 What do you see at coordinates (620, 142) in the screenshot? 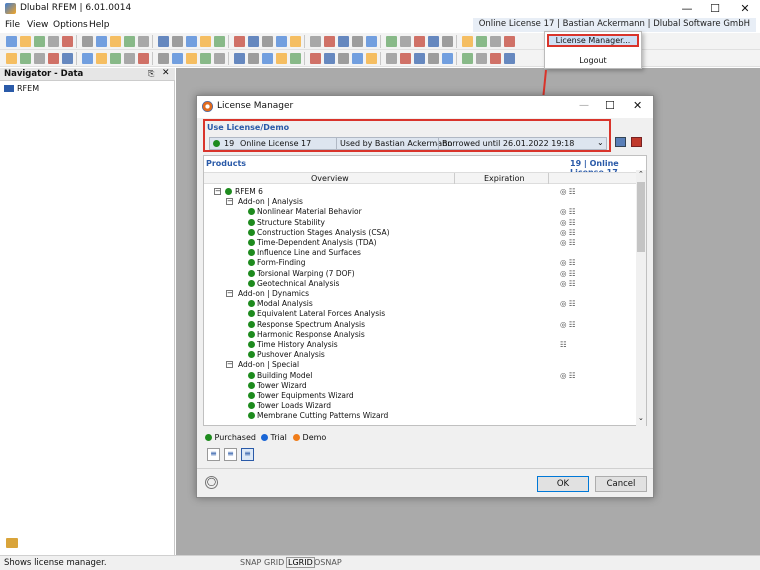
I see `license-table-icon` at bounding box center [620, 142].